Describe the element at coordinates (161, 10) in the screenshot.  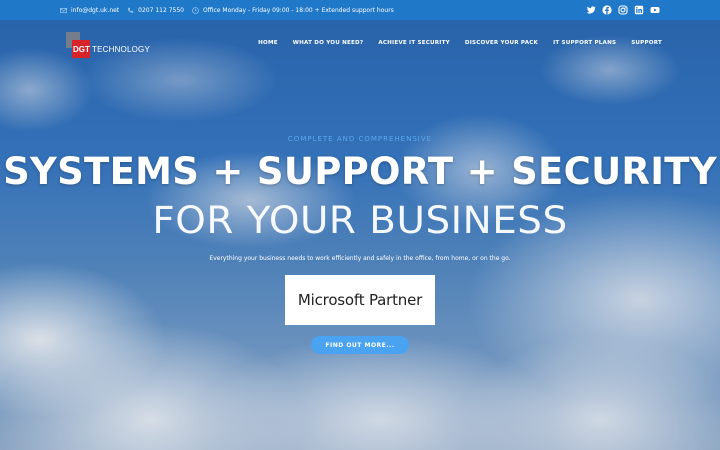
I see `phone-text: 0207 112 7550` at that location.